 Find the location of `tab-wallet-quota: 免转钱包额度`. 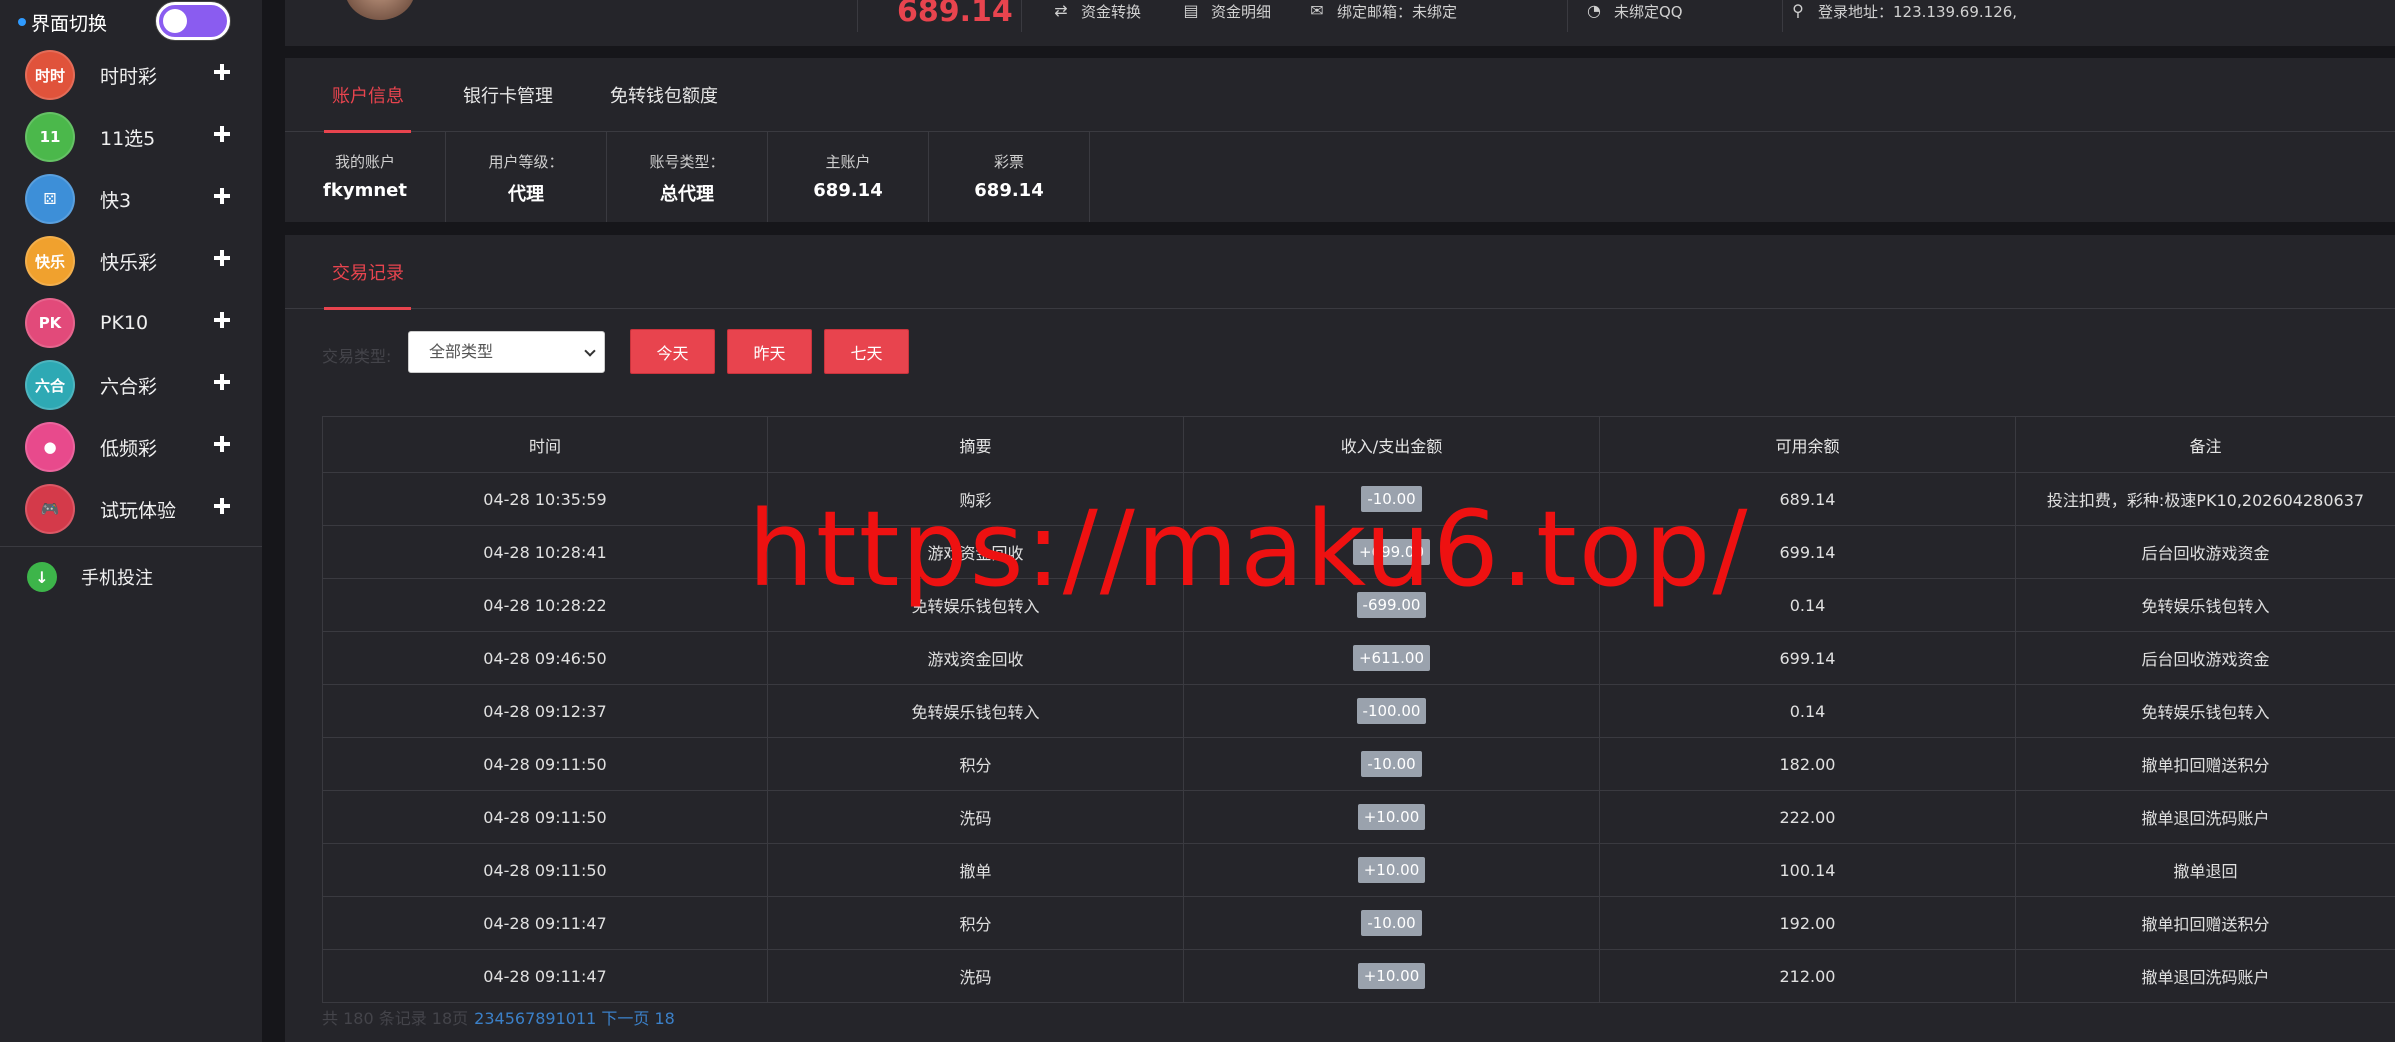

tab-wallet-quota: 免转钱包额度 is located at coordinates (664, 95).